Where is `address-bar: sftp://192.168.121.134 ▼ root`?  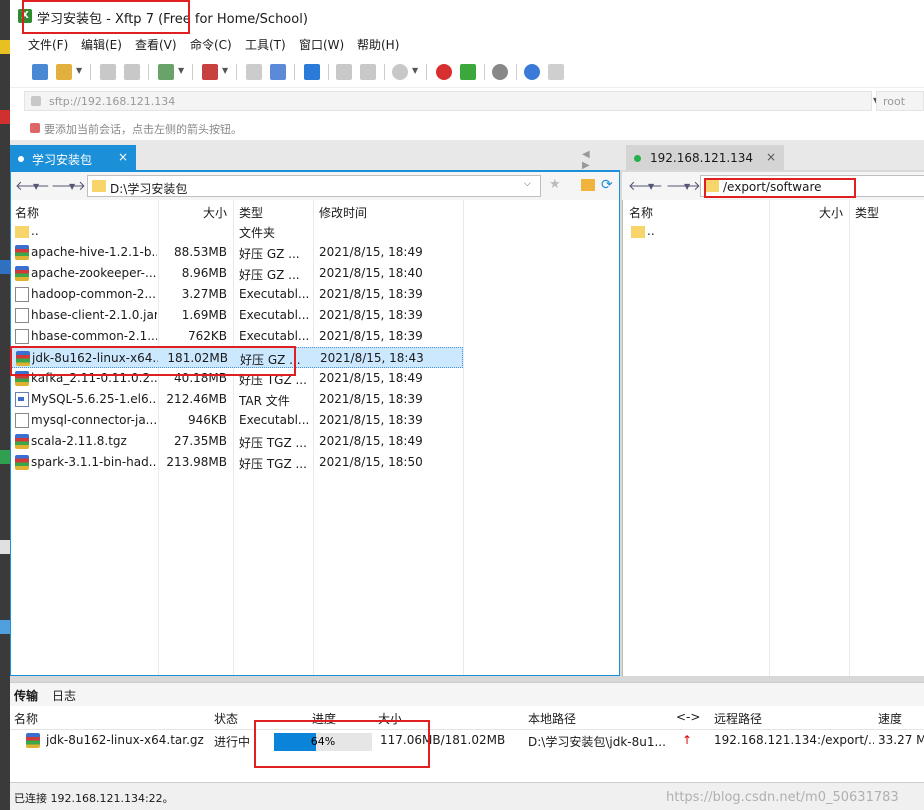 address-bar: sftp://192.168.121.134 ▼ root is located at coordinates (467, 101).